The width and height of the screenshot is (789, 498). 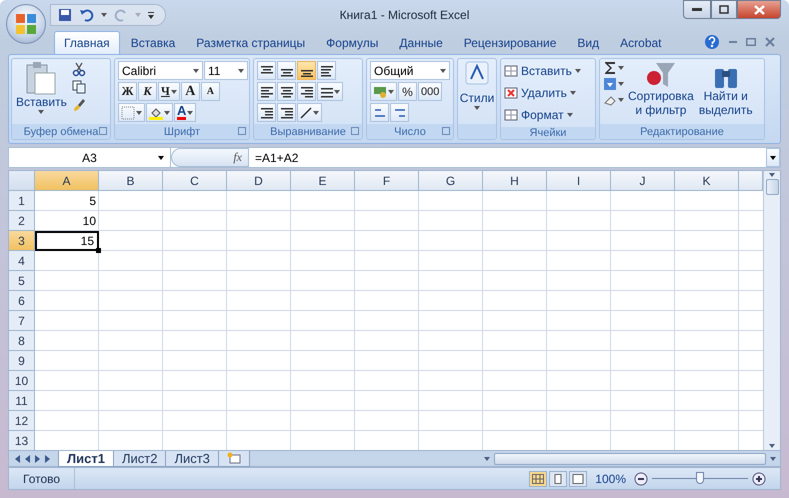 What do you see at coordinates (22, 381) in the screenshot?
I see `row-header: 10` at bounding box center [22, 381].